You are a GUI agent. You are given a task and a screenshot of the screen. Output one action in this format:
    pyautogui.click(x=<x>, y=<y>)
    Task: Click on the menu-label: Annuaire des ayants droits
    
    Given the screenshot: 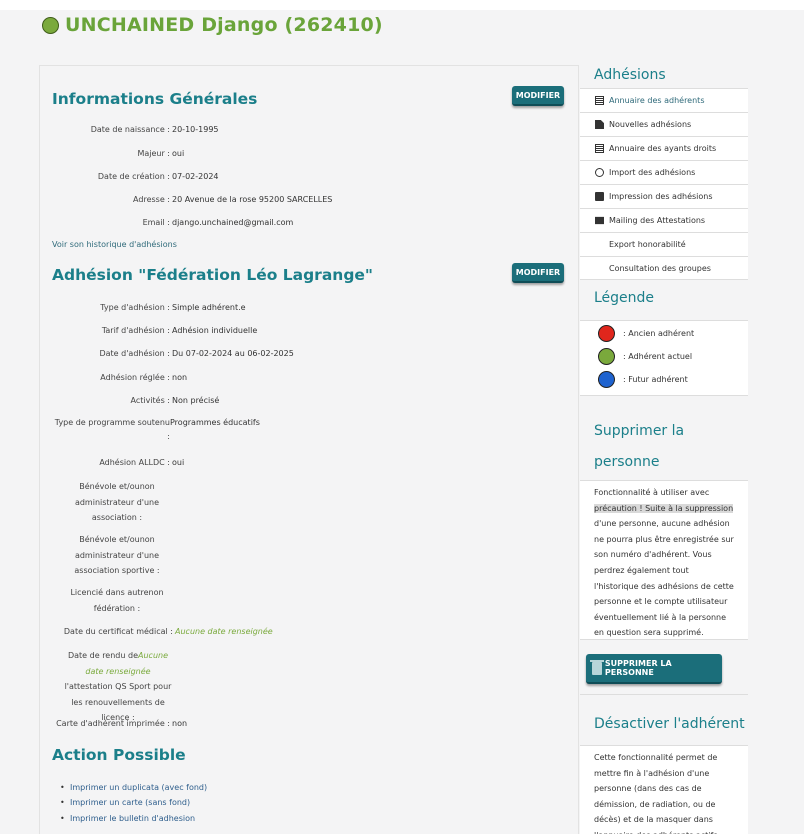 What is the action you would take?
    pyautogui.click(x=663, y=148)
    